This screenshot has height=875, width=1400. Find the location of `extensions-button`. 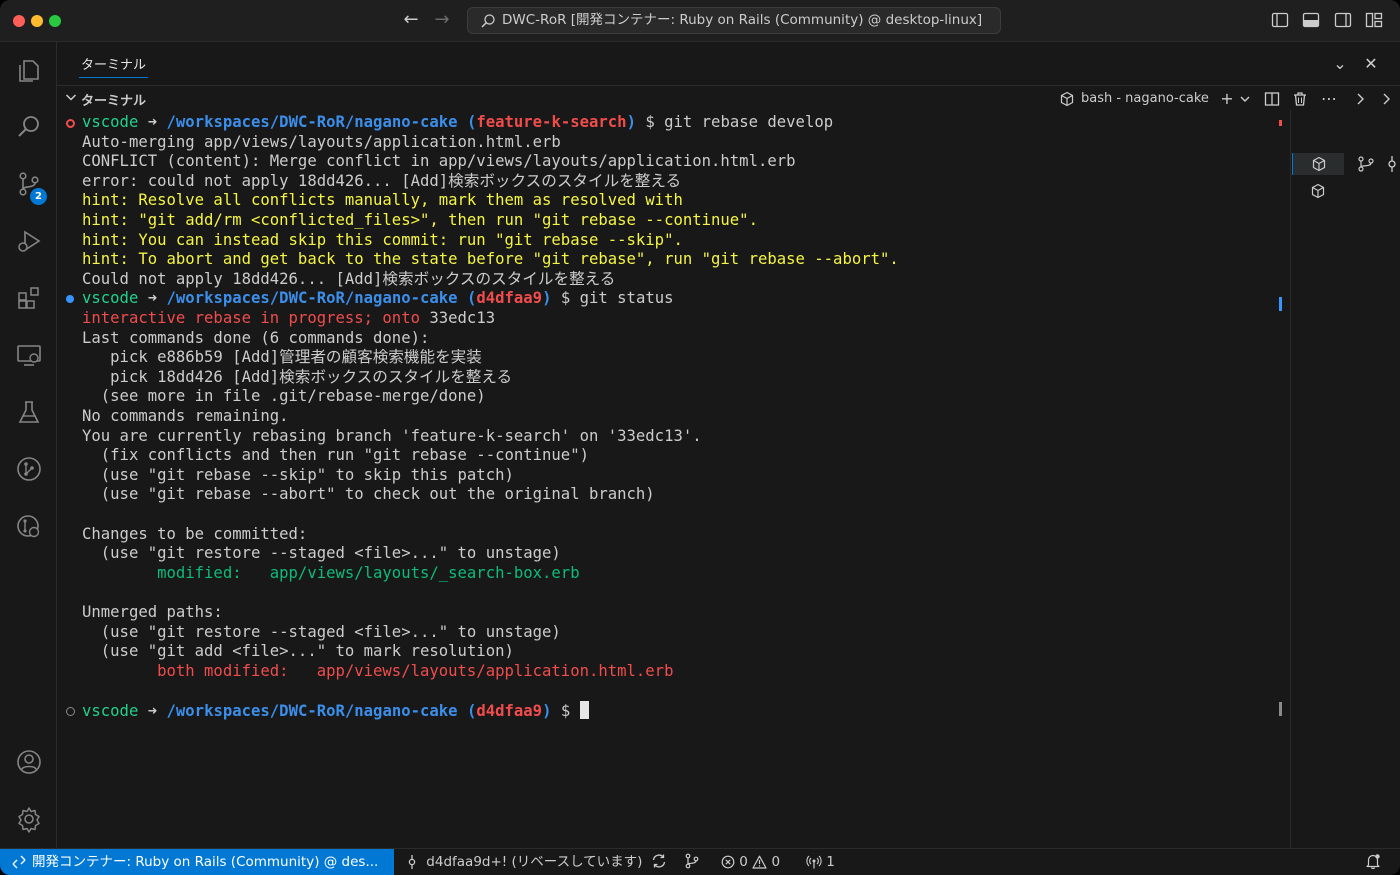

extensions-button is located at coordinates (28, 298).